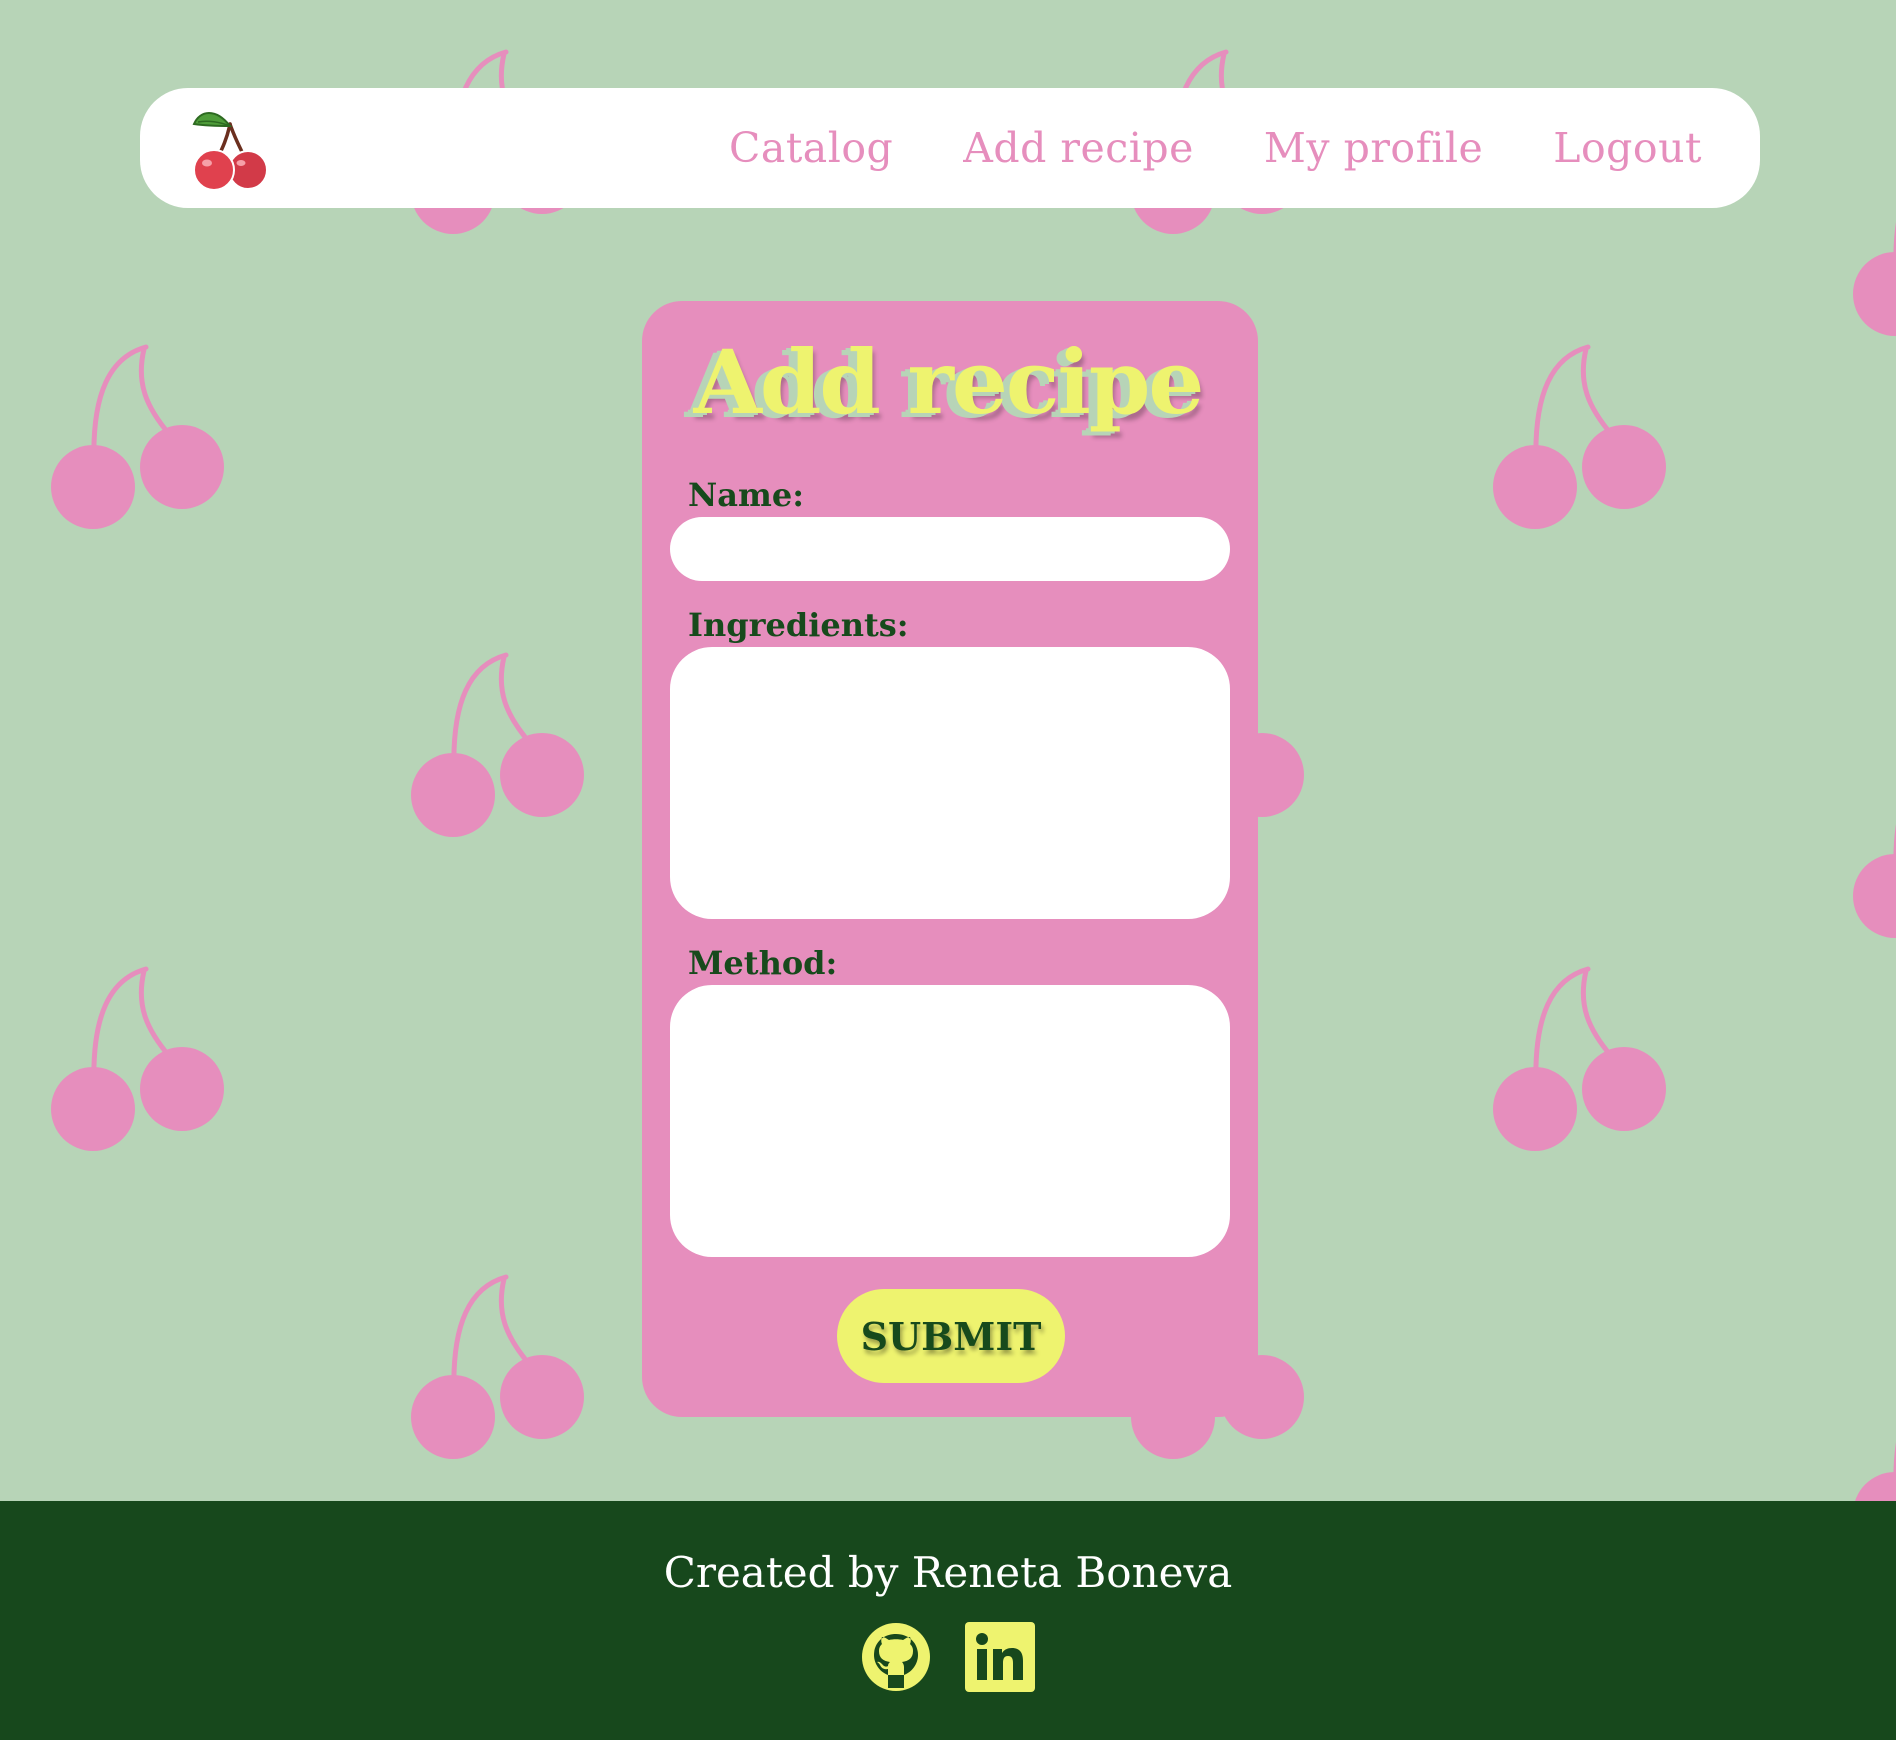 This screenshot has width=1896, height=1740. Describe the element at coordinates (230, 148) in the screenshot. I see `cherries-logo-icon` at that location.